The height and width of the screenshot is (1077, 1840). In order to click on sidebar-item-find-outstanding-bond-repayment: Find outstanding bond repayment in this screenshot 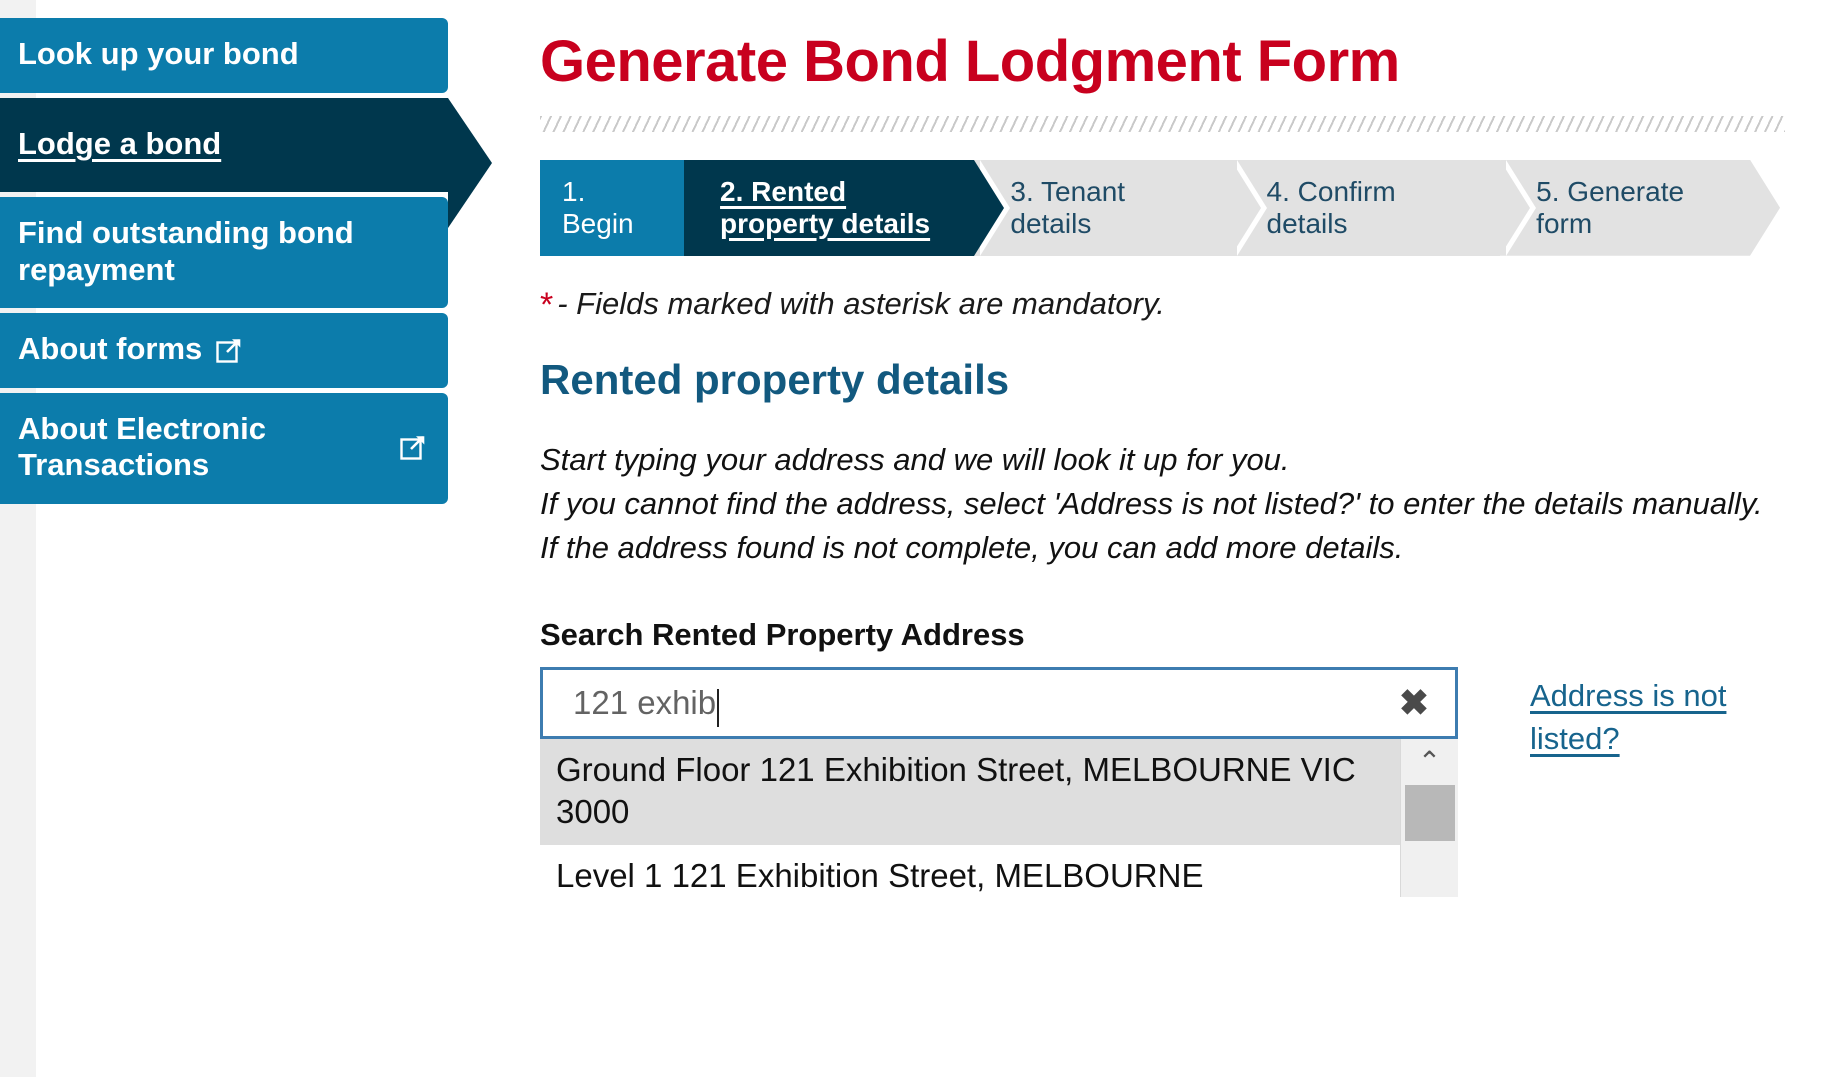, I will do `click(224, 253)`.